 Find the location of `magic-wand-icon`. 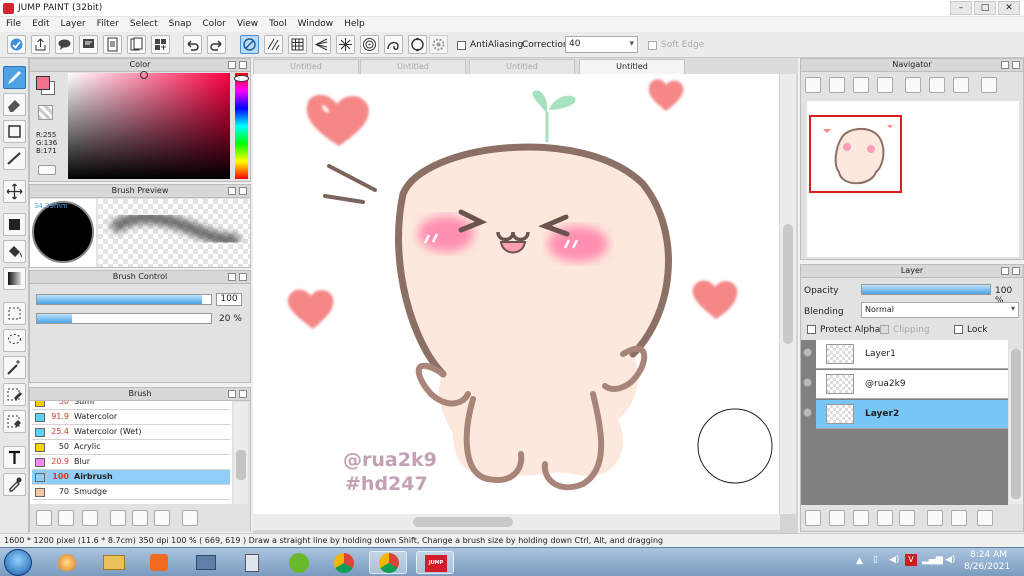

magic-wand-icon is located at coordinates (14, 367).